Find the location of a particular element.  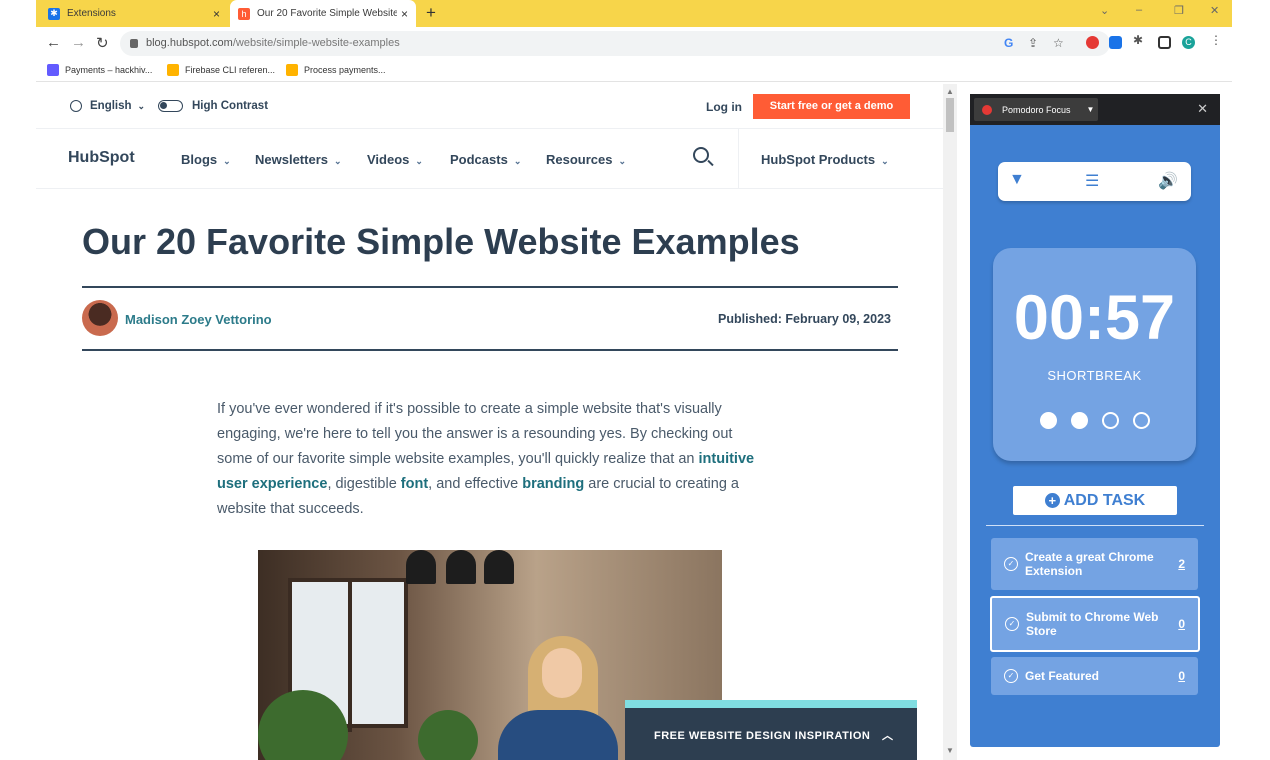

page-scrollbar: ▲ ▼ is located at coordinates (950, 422).